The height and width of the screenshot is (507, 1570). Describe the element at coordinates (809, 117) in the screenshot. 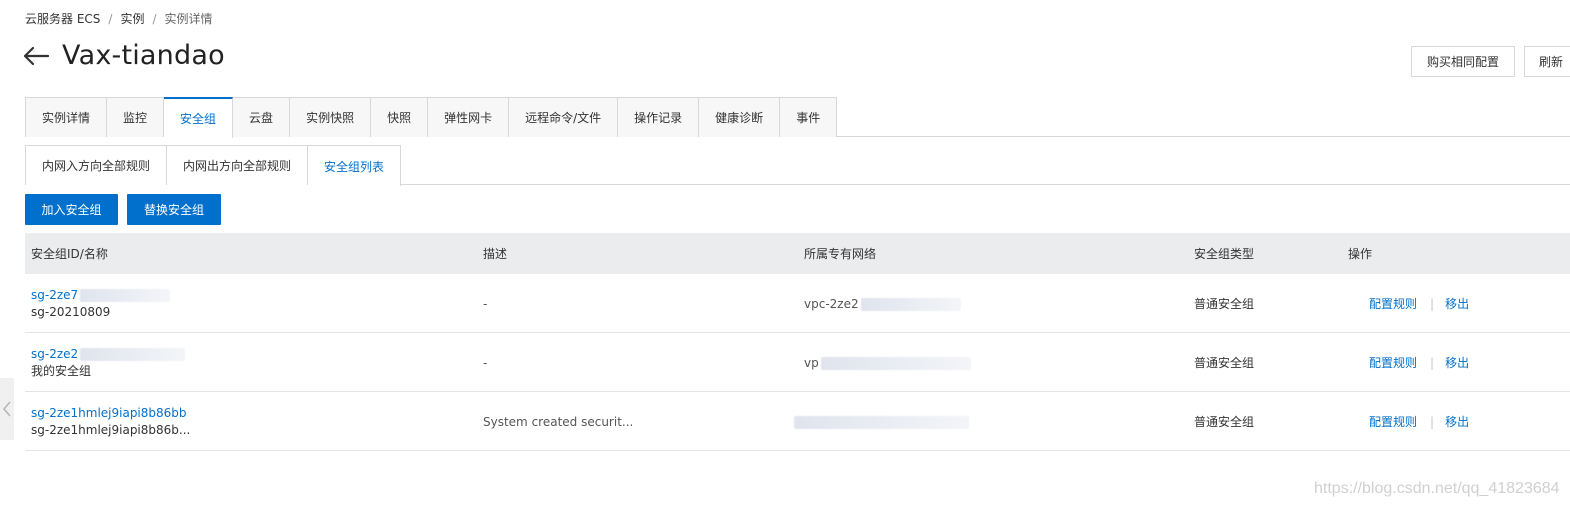

I see `tab-events: 事件` at that location.